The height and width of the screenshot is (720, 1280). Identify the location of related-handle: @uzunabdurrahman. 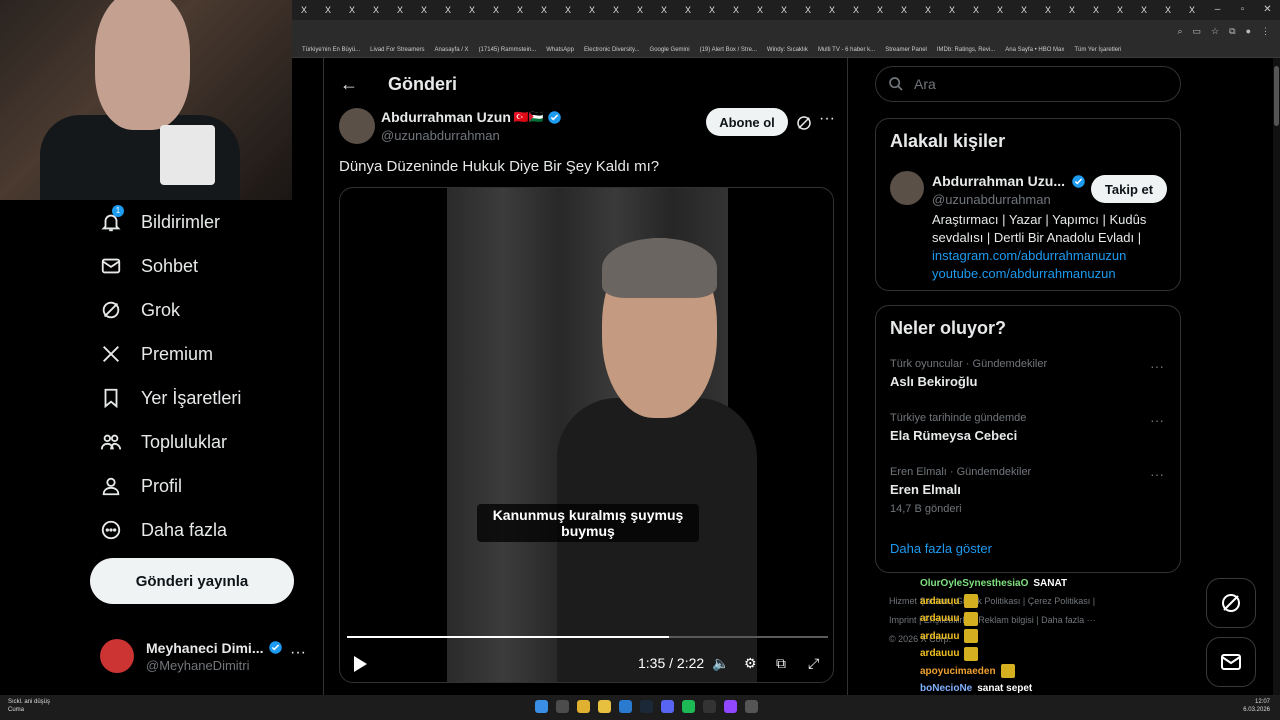
(991, 199).